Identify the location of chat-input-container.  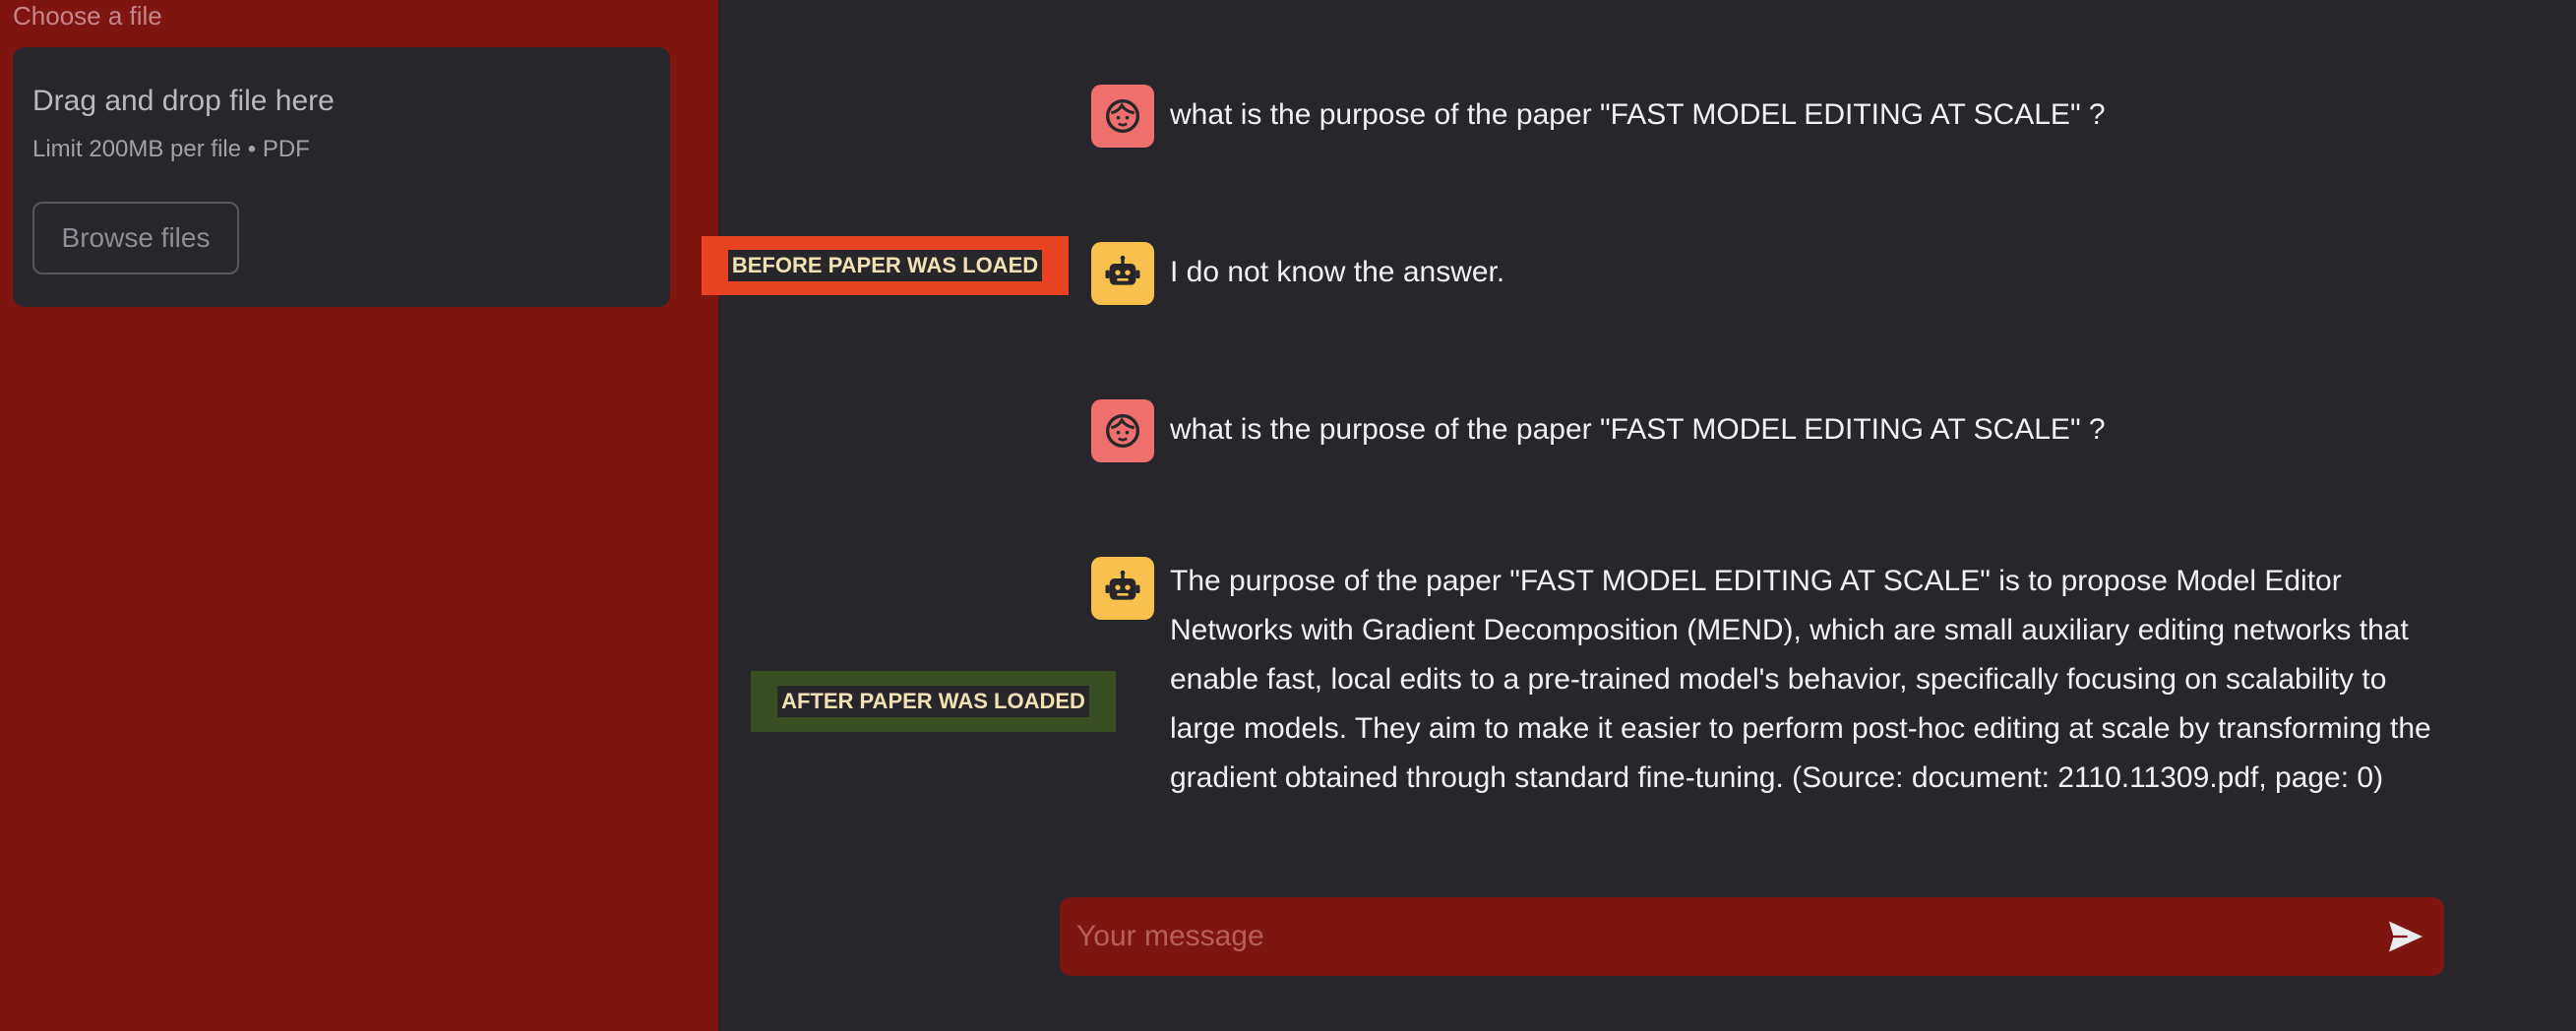
(1752, 936).